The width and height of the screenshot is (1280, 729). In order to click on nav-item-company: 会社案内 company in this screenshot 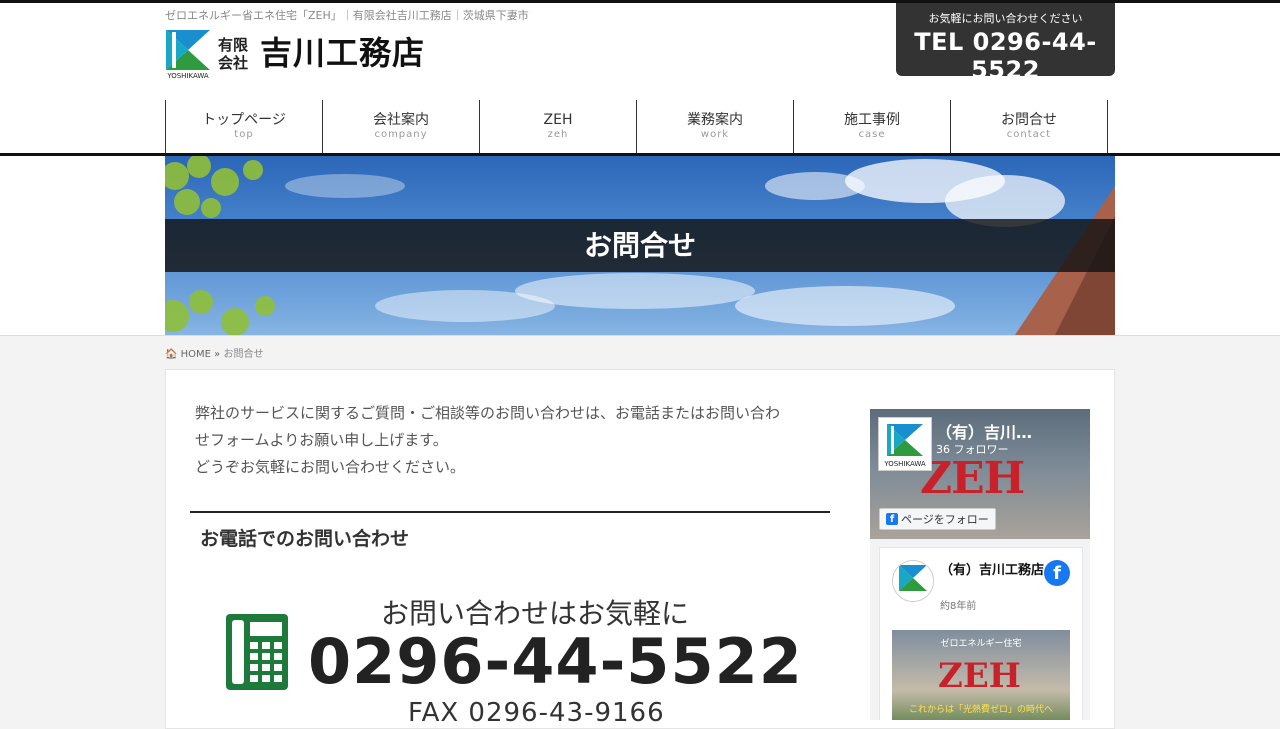, I will do `click(401, 126)`.